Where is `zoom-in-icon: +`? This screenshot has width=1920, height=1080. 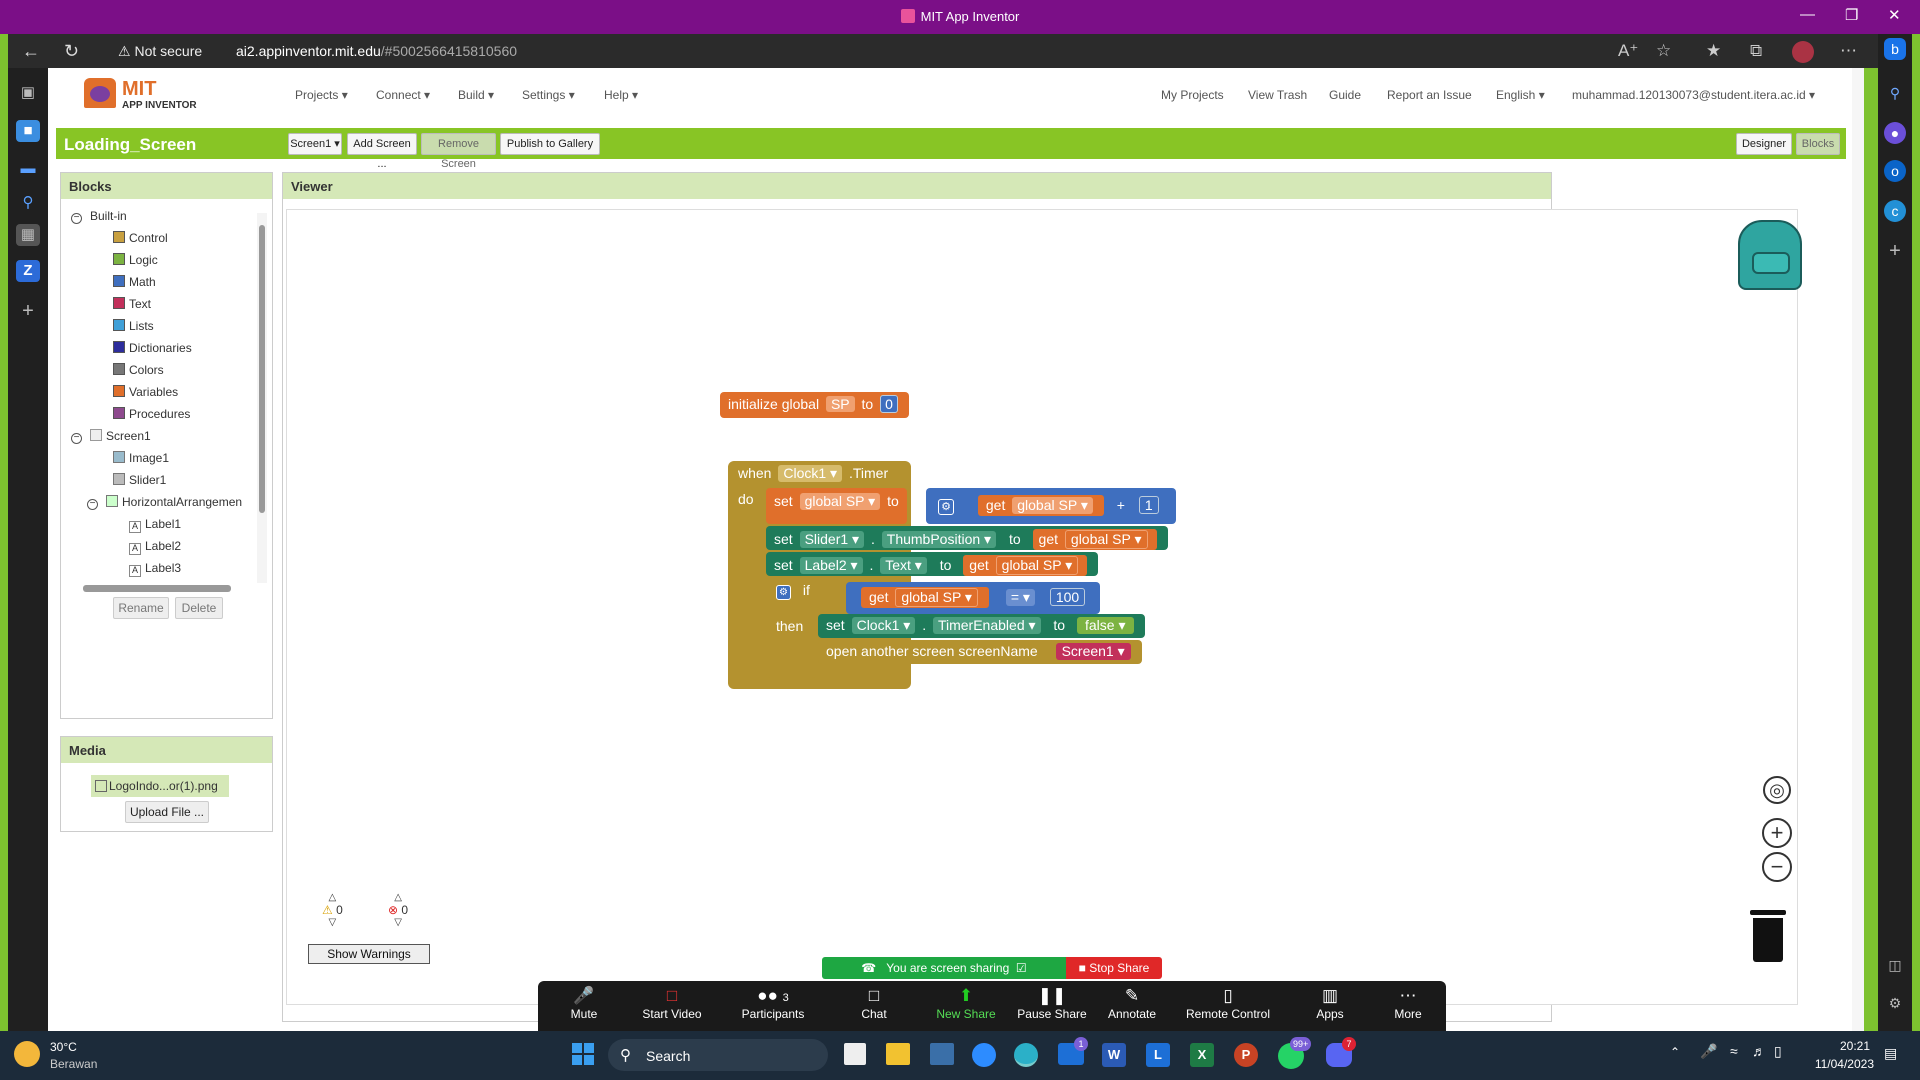
zoom-in-icon: + is located at coordinates (1777, 833).